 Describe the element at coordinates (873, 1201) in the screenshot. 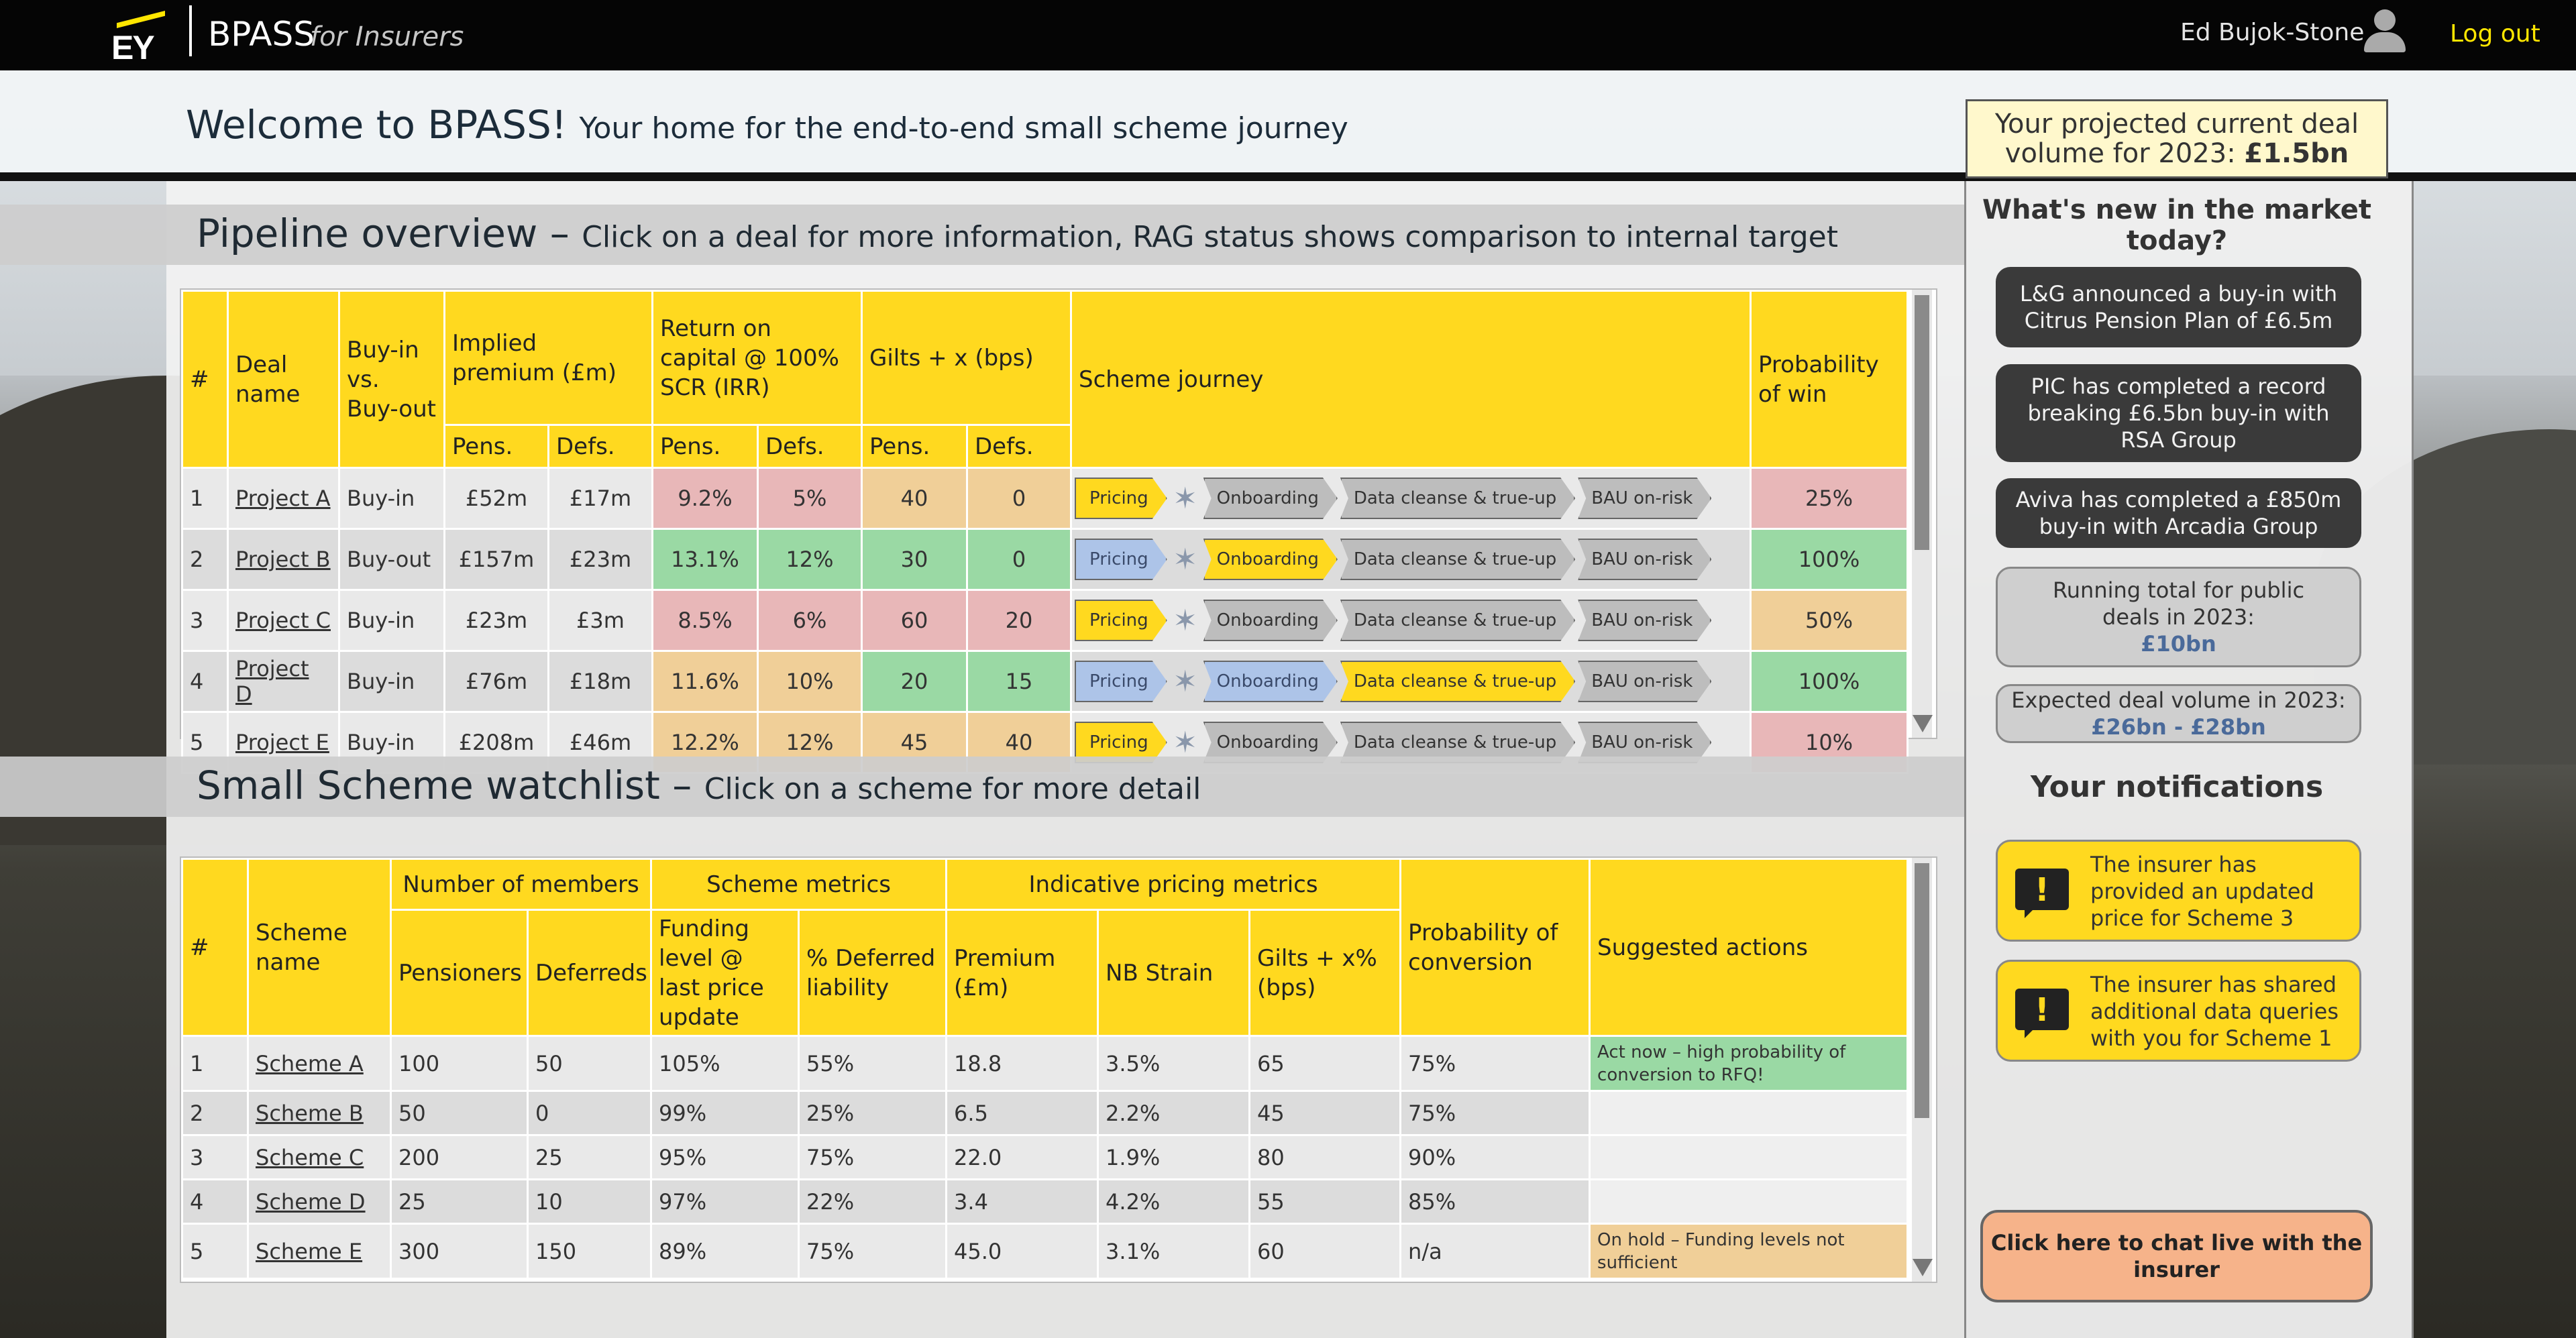

I see `deferred-liability-cell: 22%` at that location.